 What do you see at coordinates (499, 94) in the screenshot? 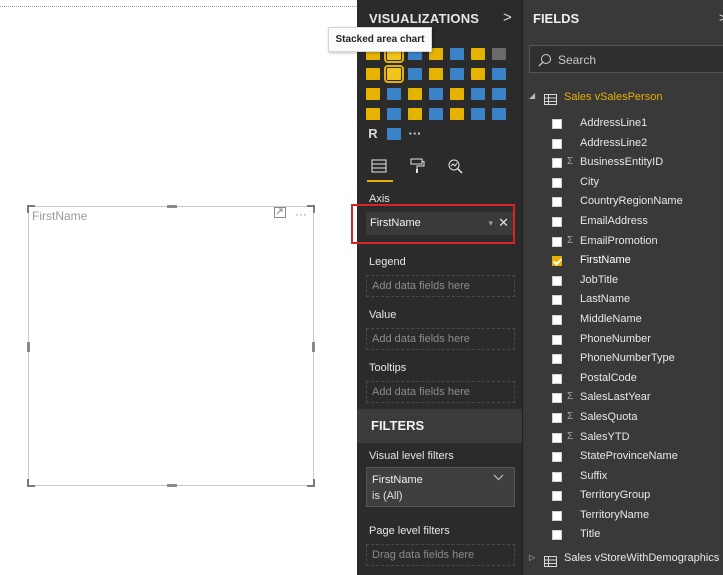
I see `funnel-icon` at bounding box center [499, 94].